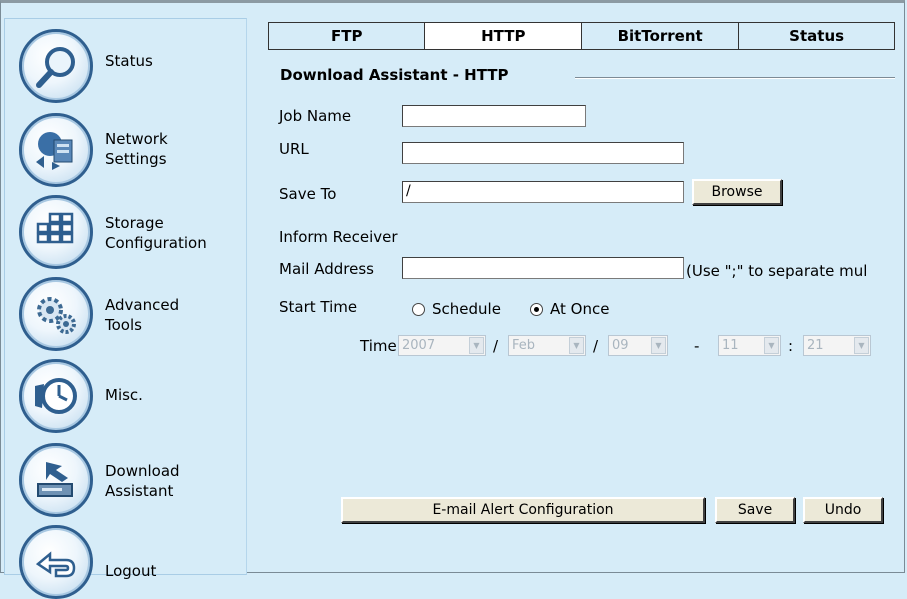  I want to click on sidebar-item-logout: Logout, so click(131, 562).